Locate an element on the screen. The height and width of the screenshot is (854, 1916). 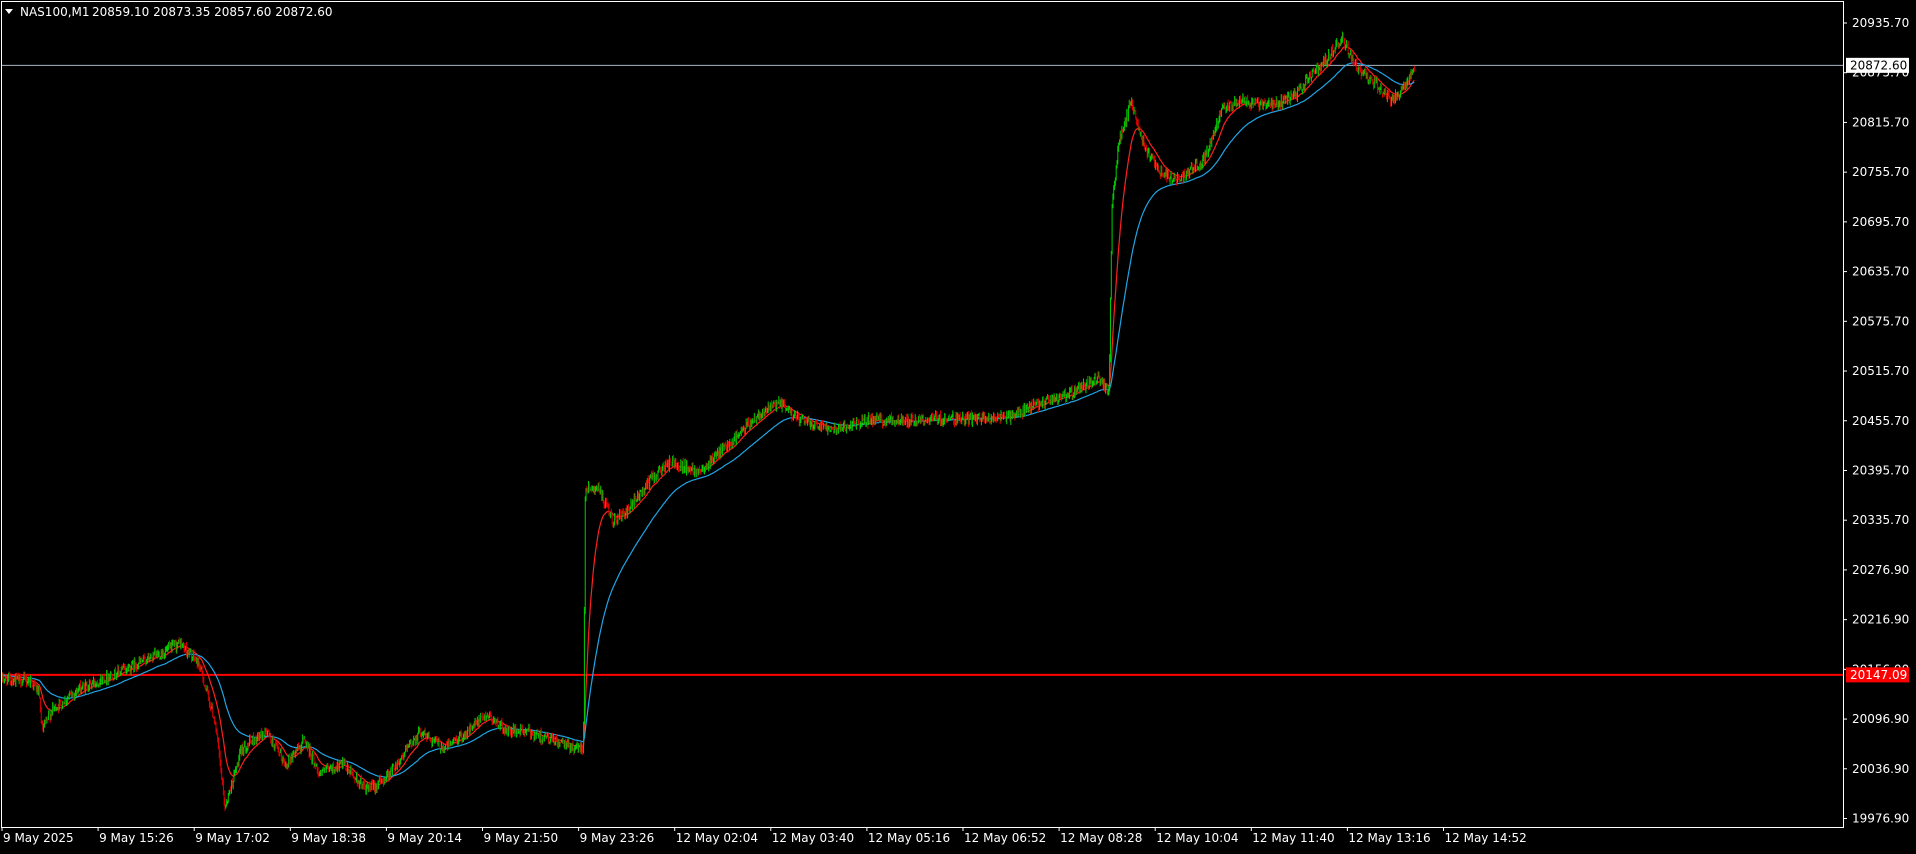
y-axis-tick-label: 20635.70 is located at coordinates (1880, 272).